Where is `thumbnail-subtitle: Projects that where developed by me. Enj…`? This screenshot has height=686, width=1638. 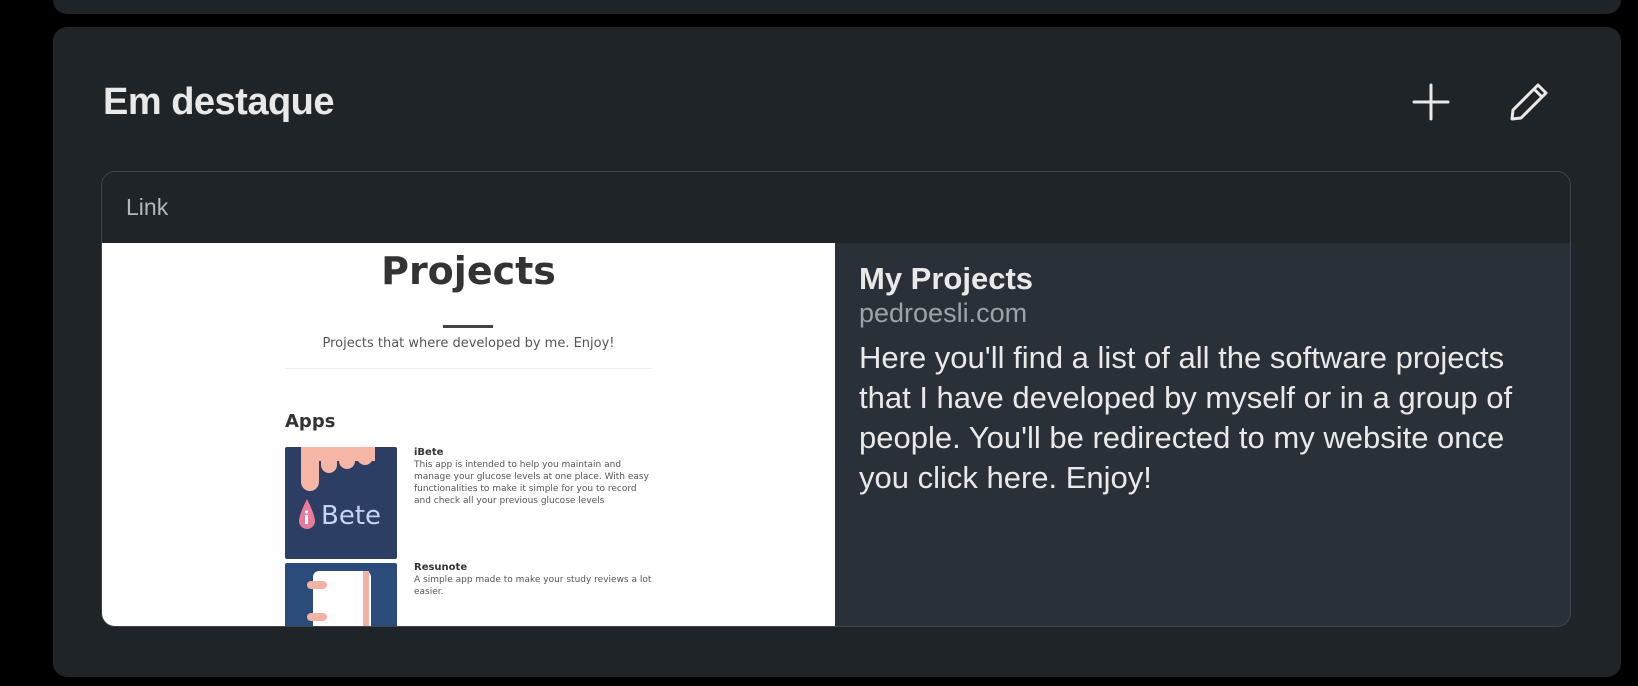
thumbnail-subtitle: Projects that where developed by me. Enj… is located at coordinates (468, 343).